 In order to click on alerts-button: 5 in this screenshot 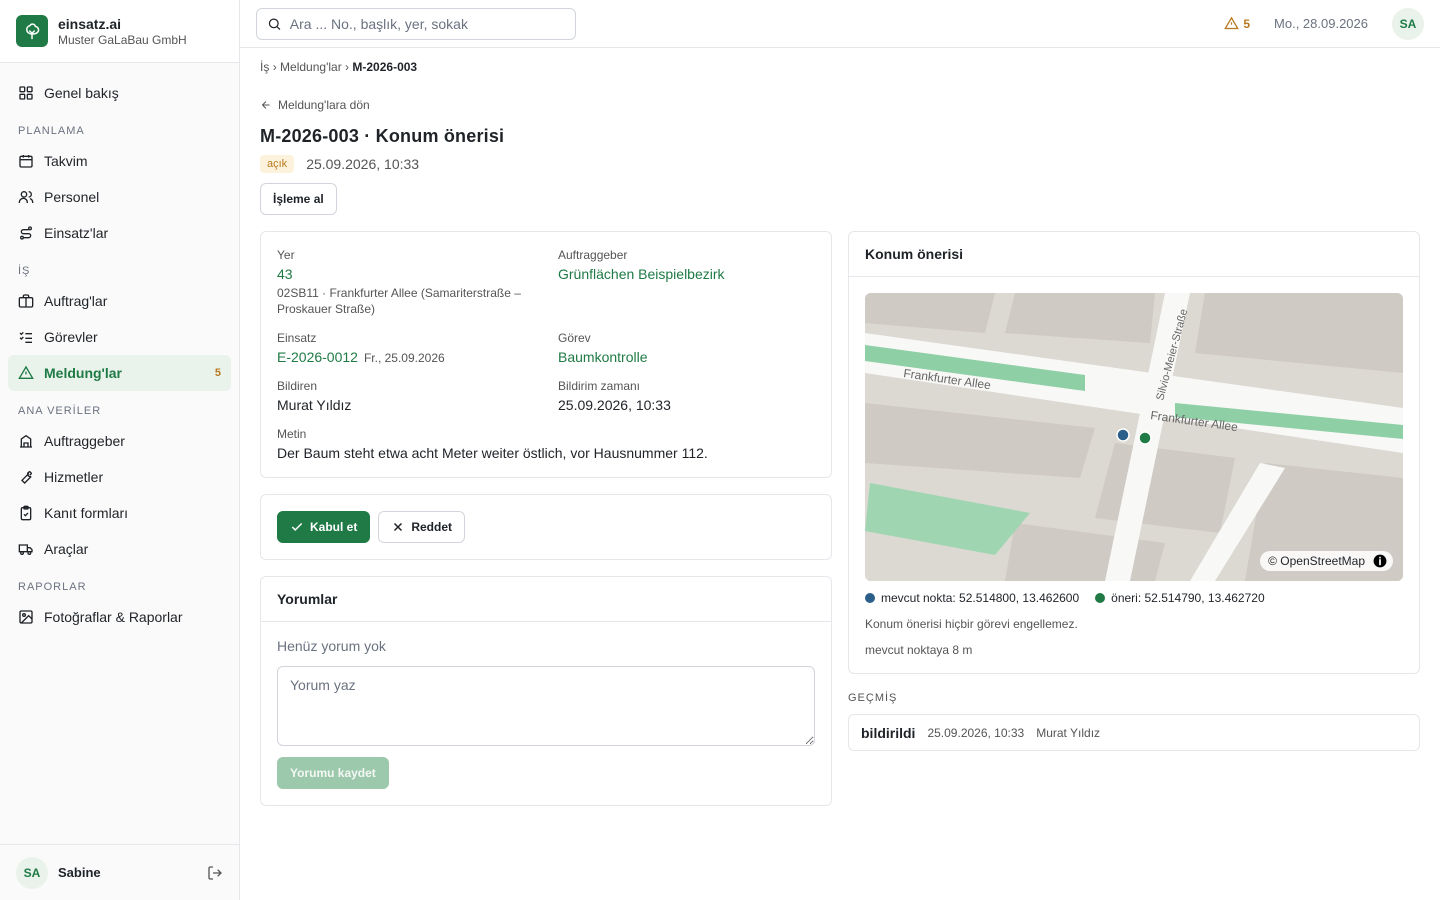, I will do `click(1237, 23)`.